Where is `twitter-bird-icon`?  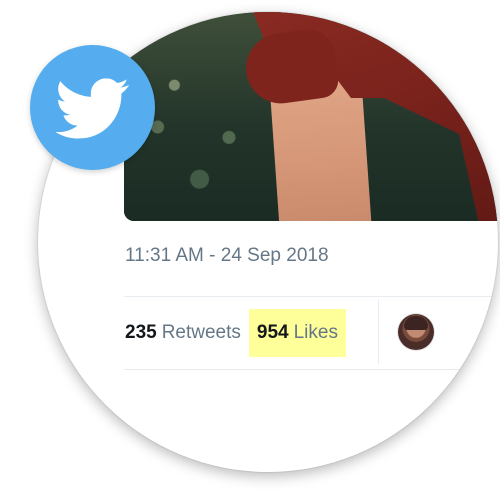 twitter-bird-icon is located at coordinates (92, 108).